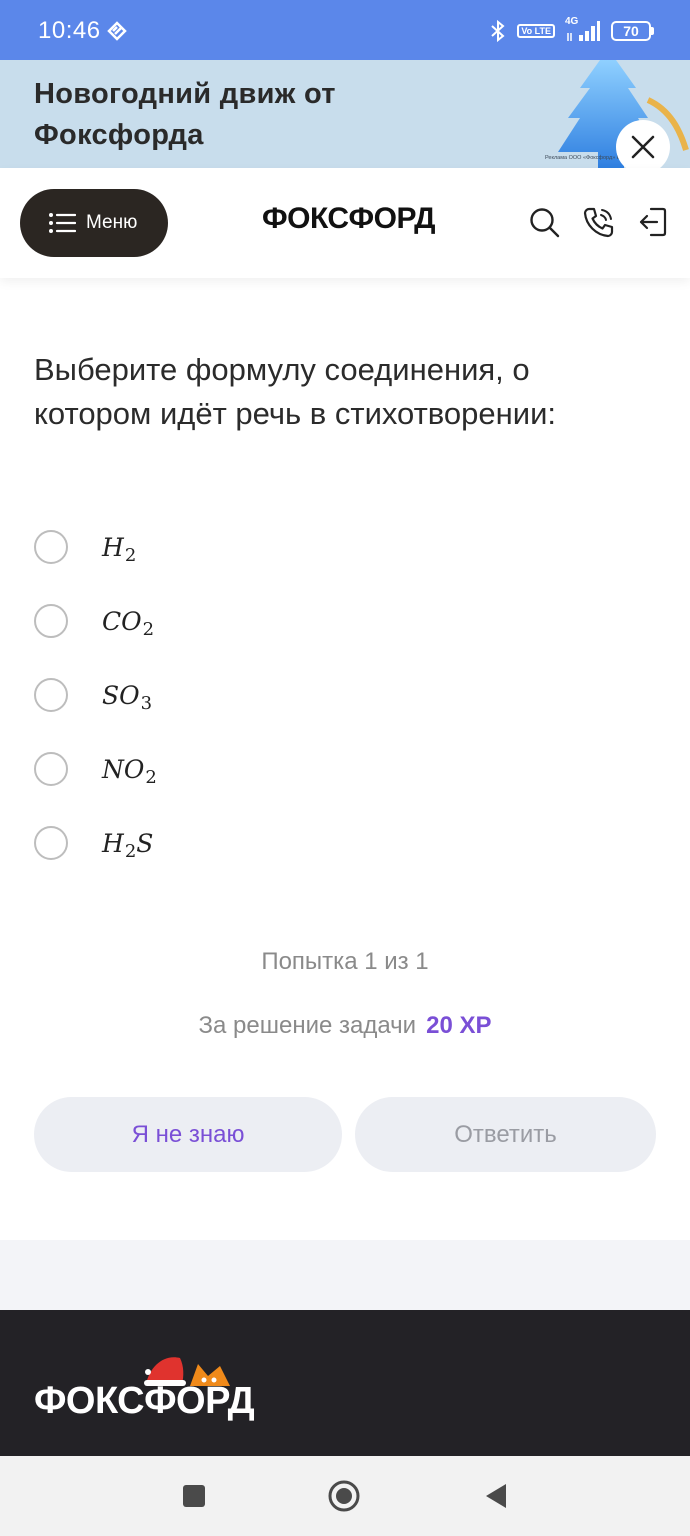 The height and width of the screenshot is (1536, 690). I want to click on back-icon, so click(496, 1496).